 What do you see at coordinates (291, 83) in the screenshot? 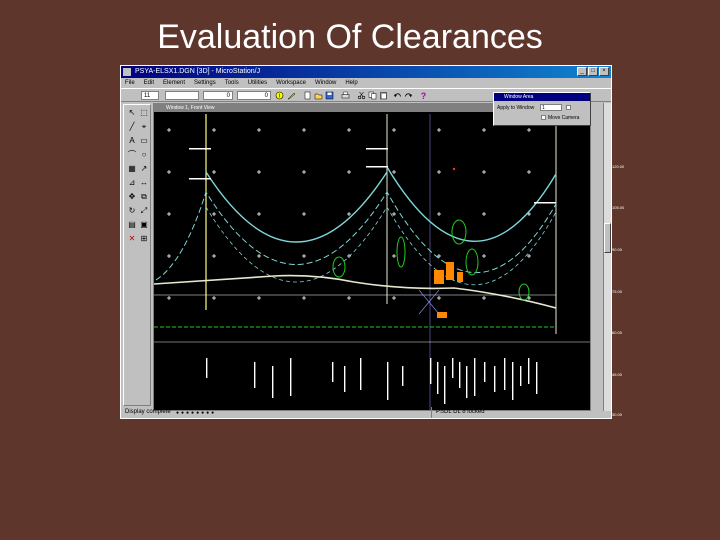
I see `menu-workspace: Workspace` at bounding box center [291, 83].